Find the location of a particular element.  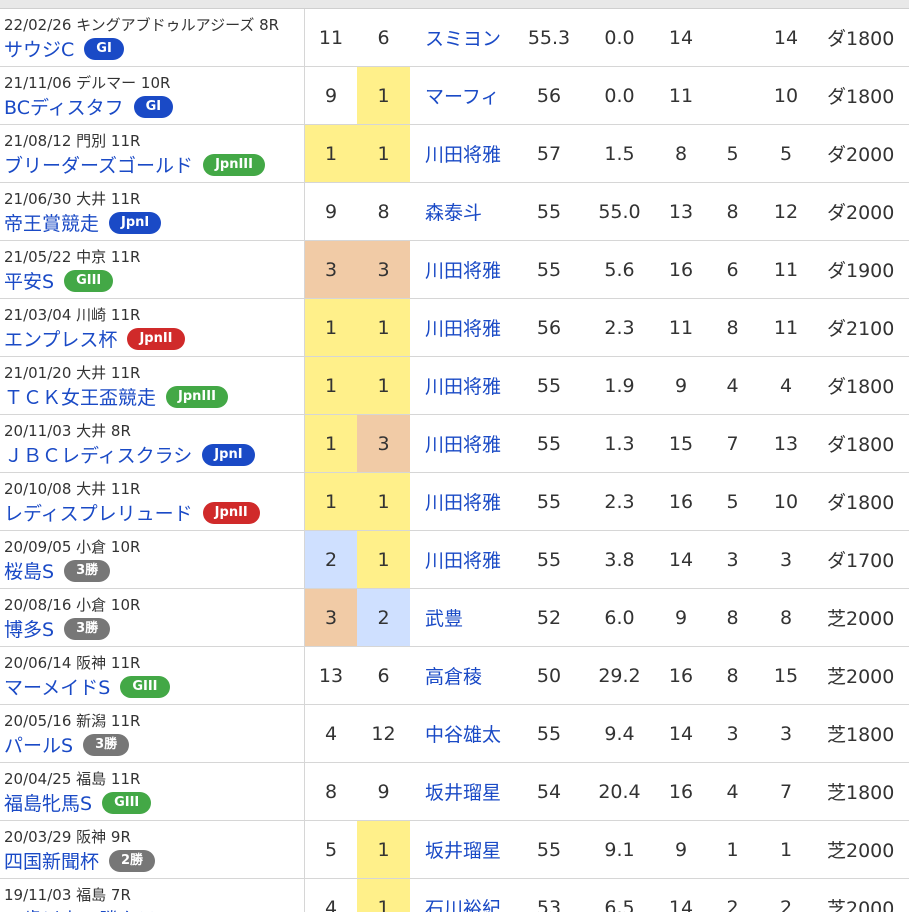

race-name-link: 四国新聞杯 2勝 is located at coordinates (80, 860).